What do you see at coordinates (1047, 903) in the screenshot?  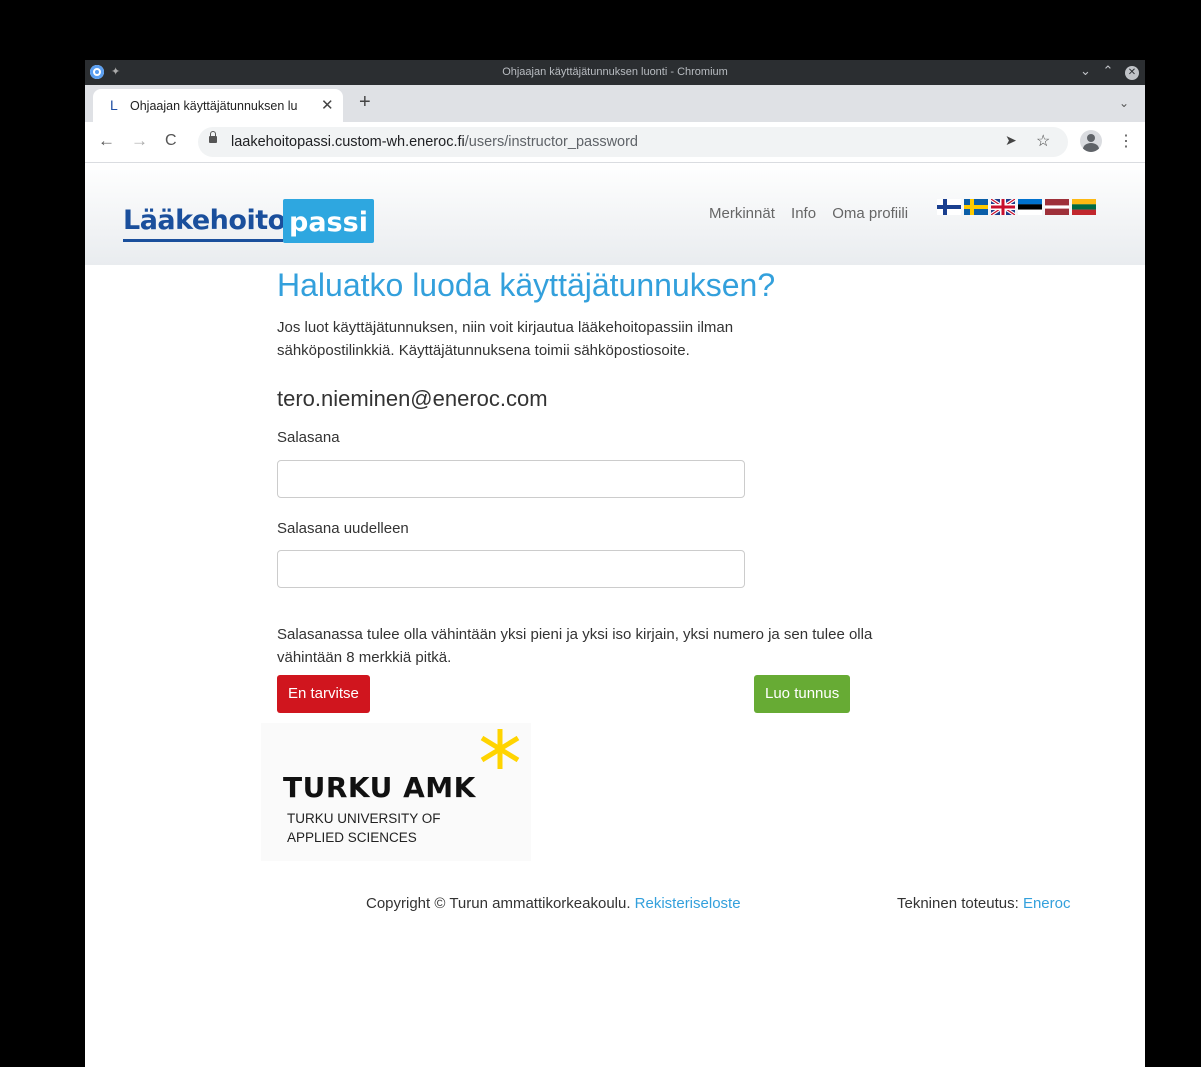 I see `eneroc-link: Eneroc` at bounding box center [1047, 903].